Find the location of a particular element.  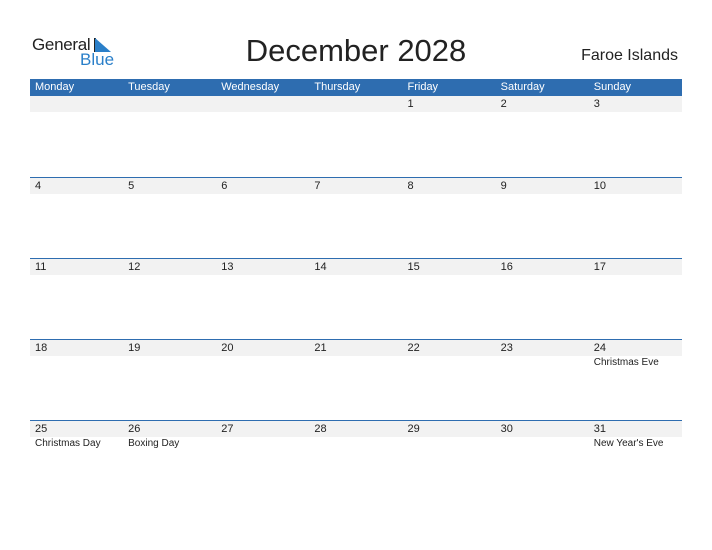

day-number: 9 is located at coordinates (503, 186).